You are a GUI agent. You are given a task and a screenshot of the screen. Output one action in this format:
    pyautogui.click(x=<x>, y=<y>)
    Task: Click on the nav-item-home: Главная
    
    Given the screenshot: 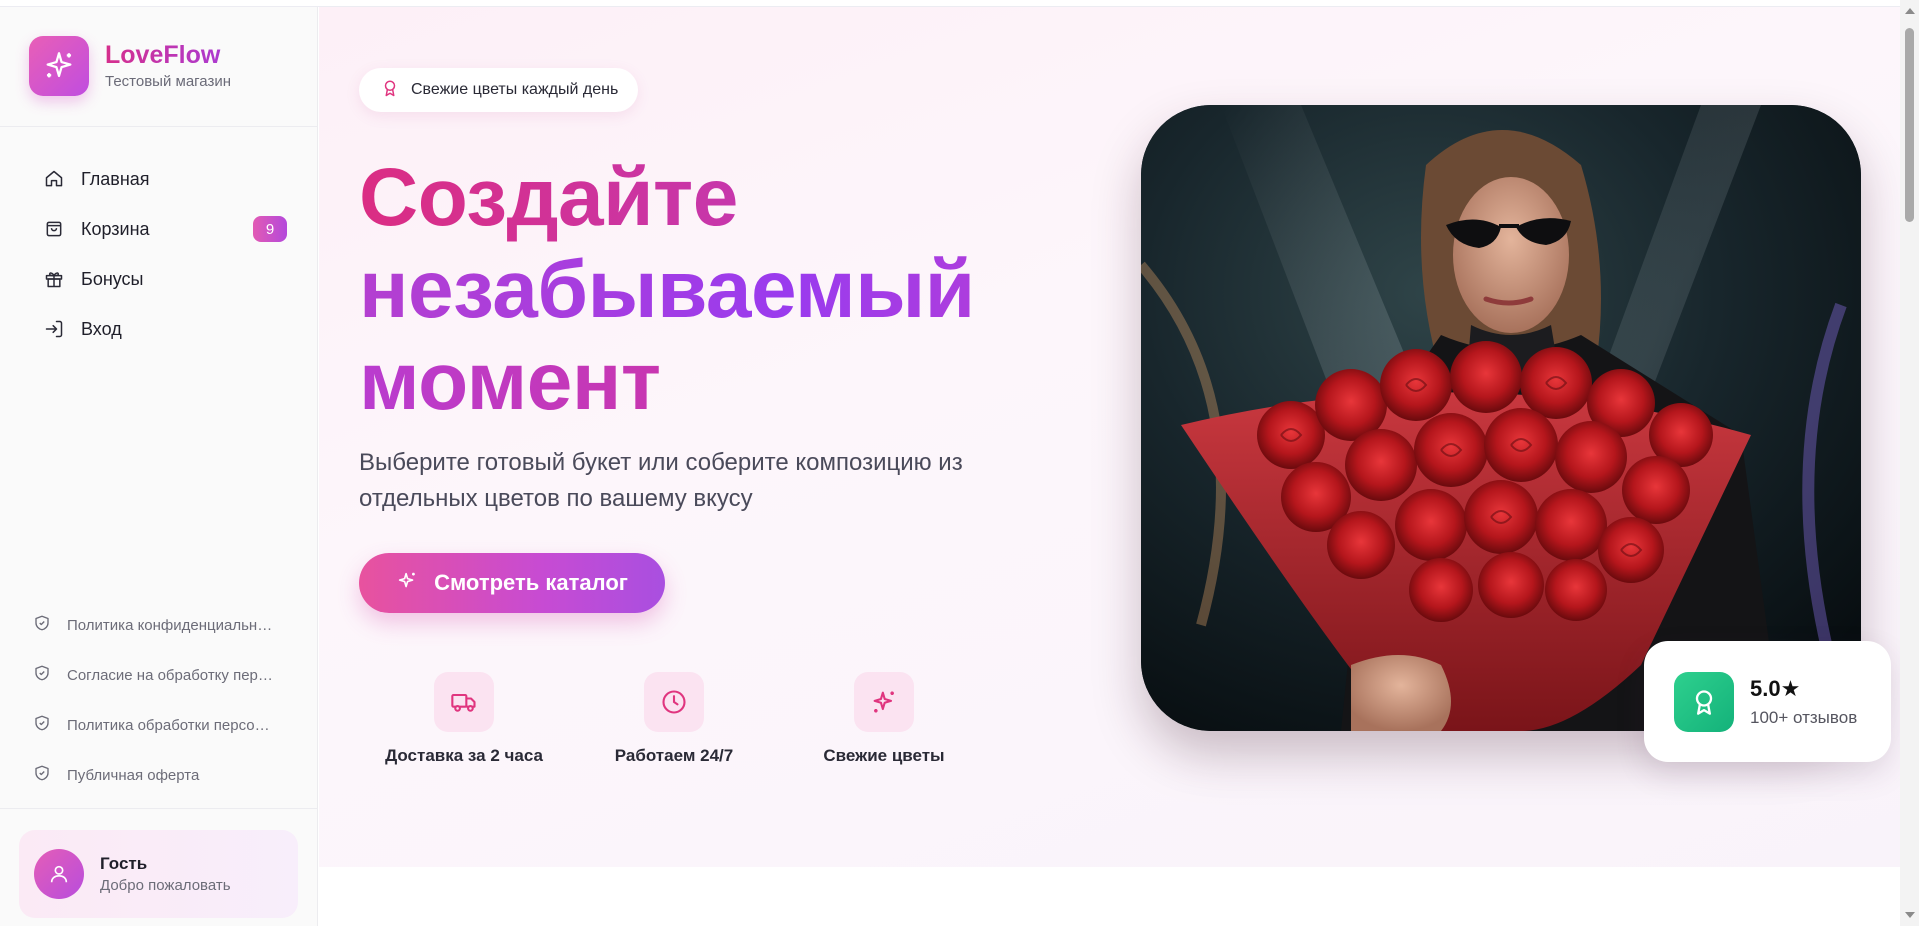 What is the action you would take?
    pyautogui.click(x=158, y=179)
    